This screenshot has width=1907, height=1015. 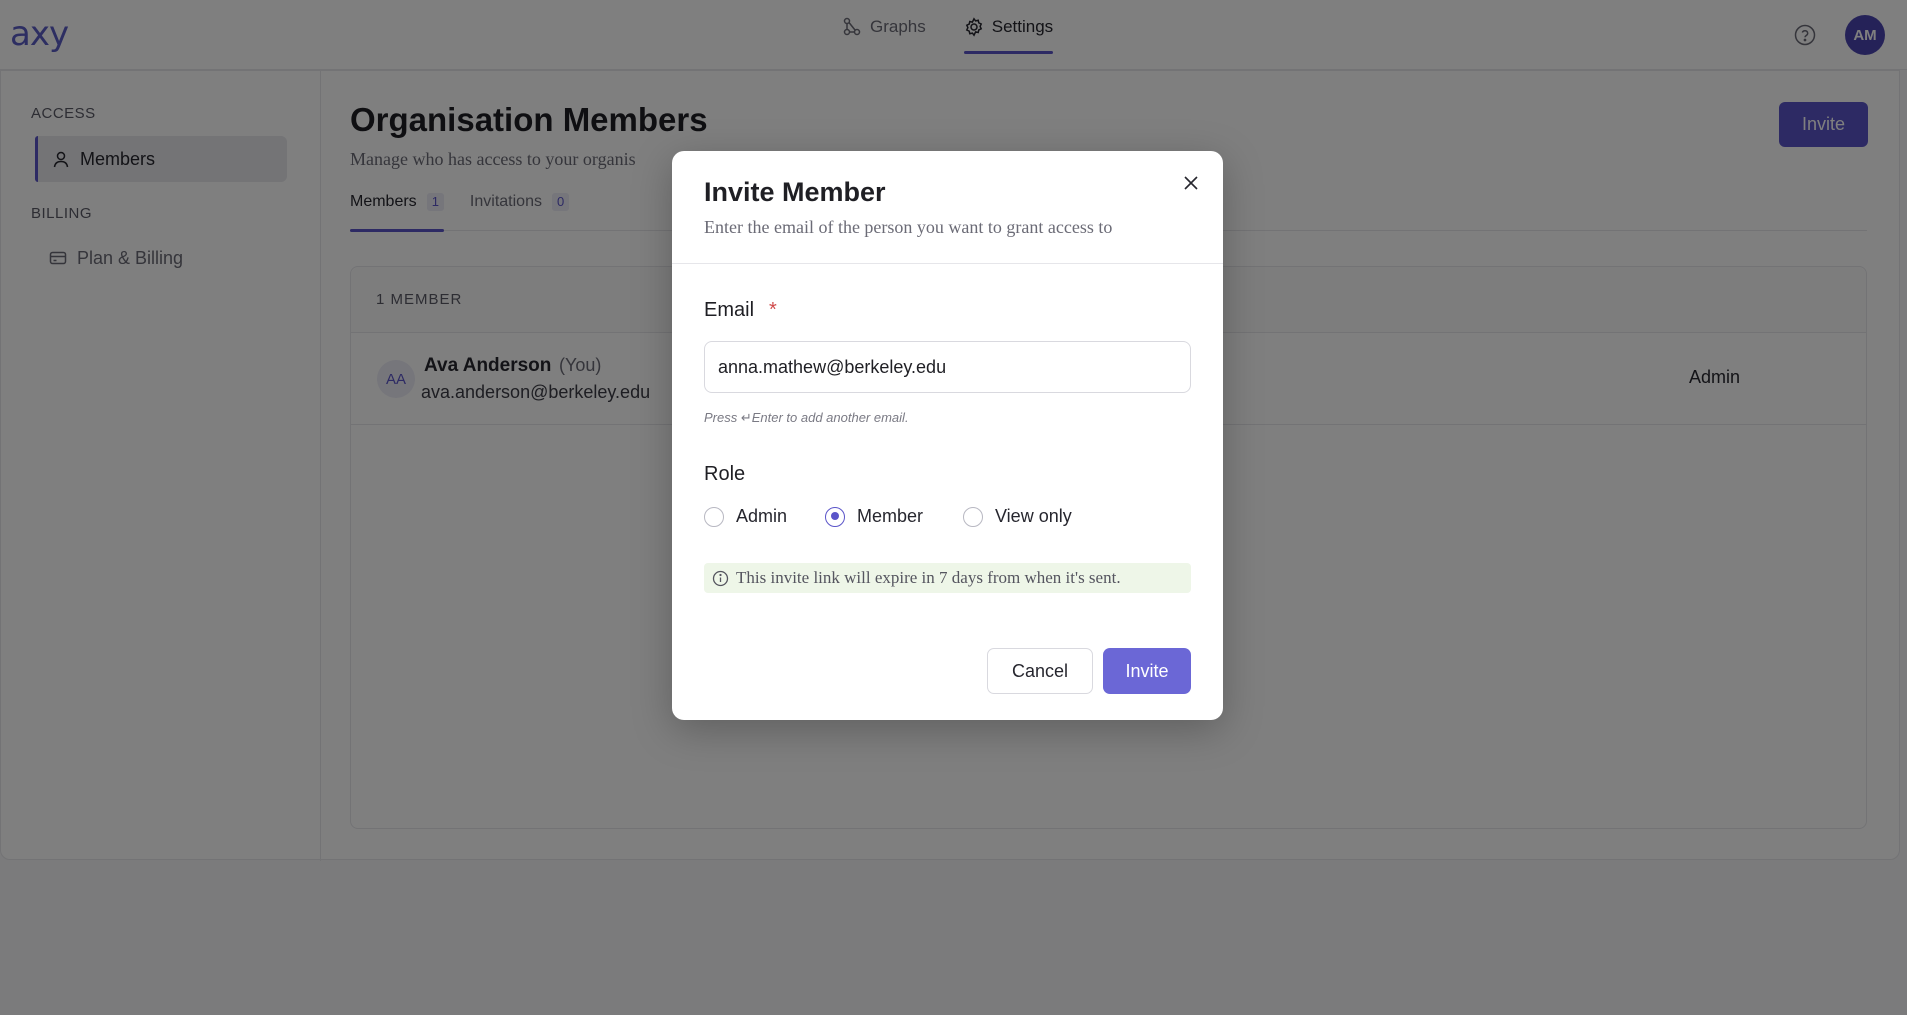 What do you see at coordinates (947, 367) in the screenshot?
I see `email-field` at bounding box center [947, 367].